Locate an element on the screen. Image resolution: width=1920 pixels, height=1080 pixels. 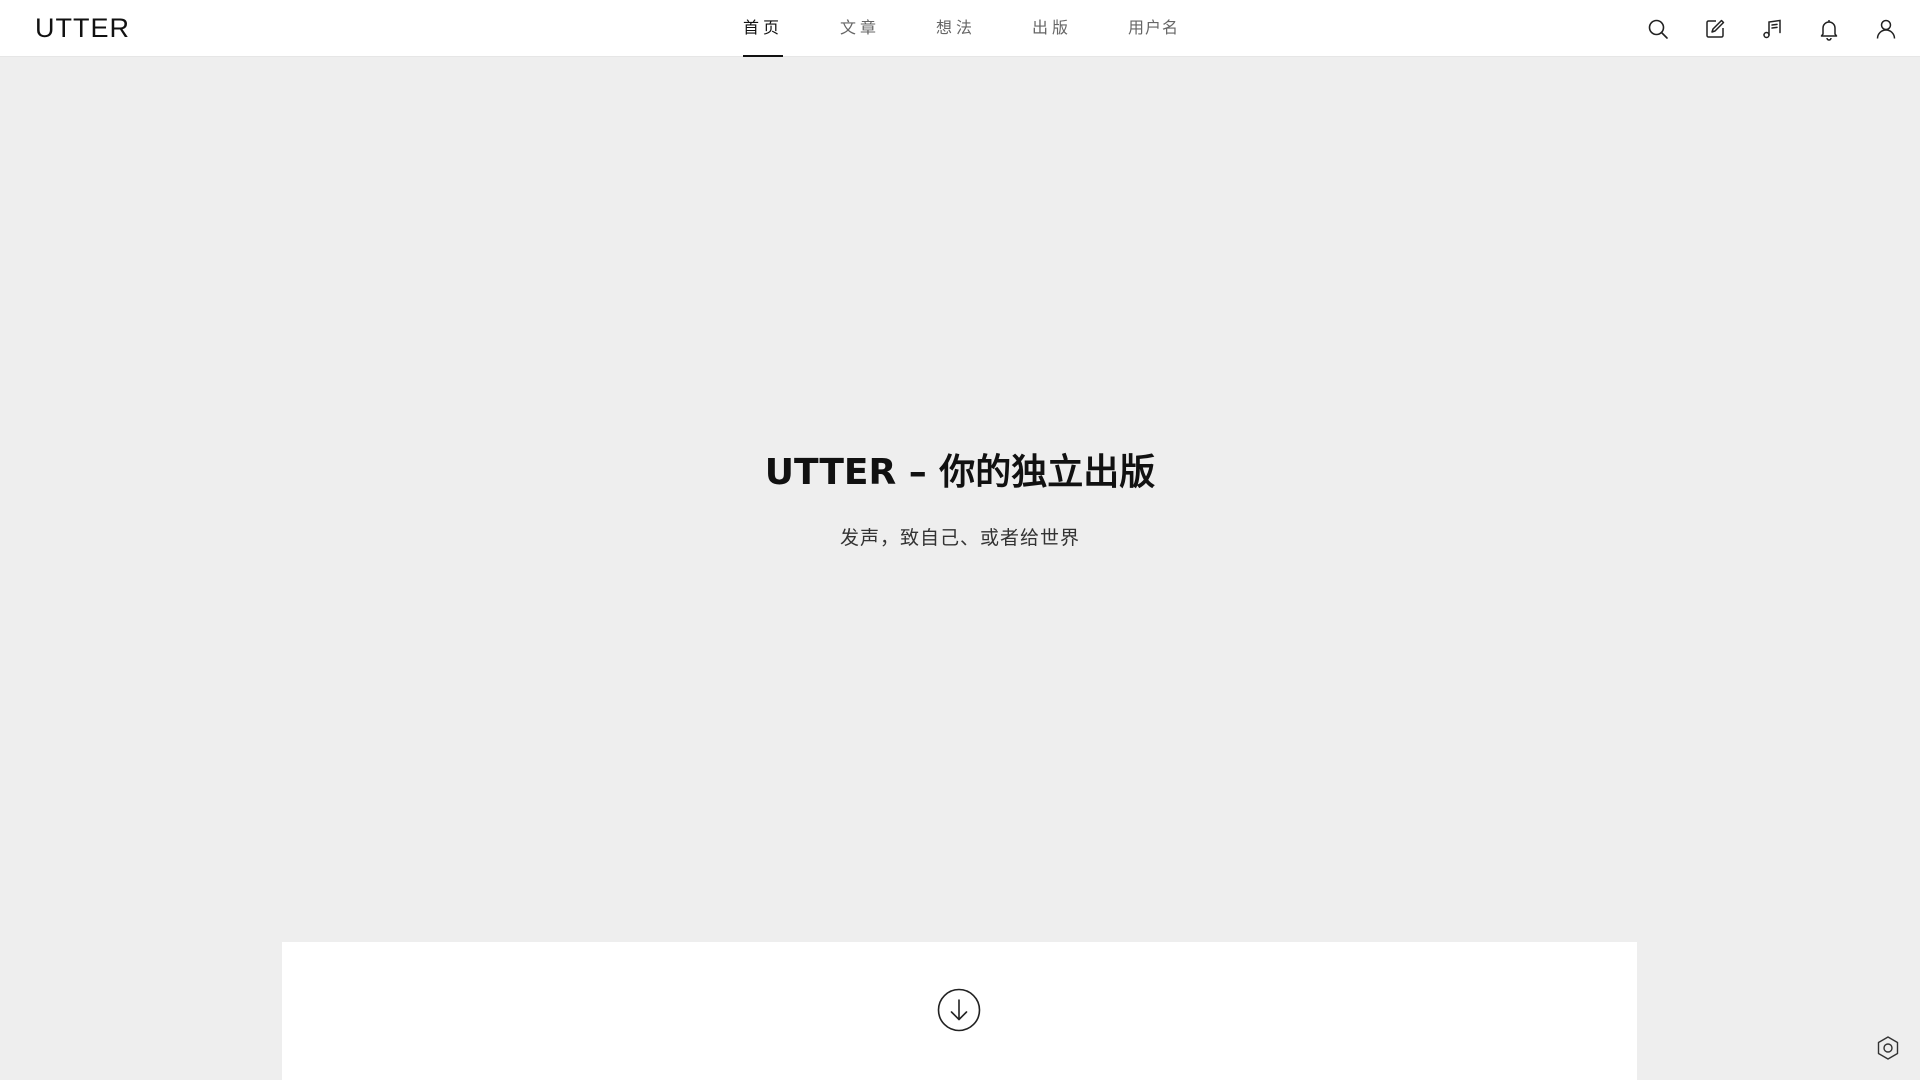
nav-thoughts: 想法 is located at coordinates (956, 28).